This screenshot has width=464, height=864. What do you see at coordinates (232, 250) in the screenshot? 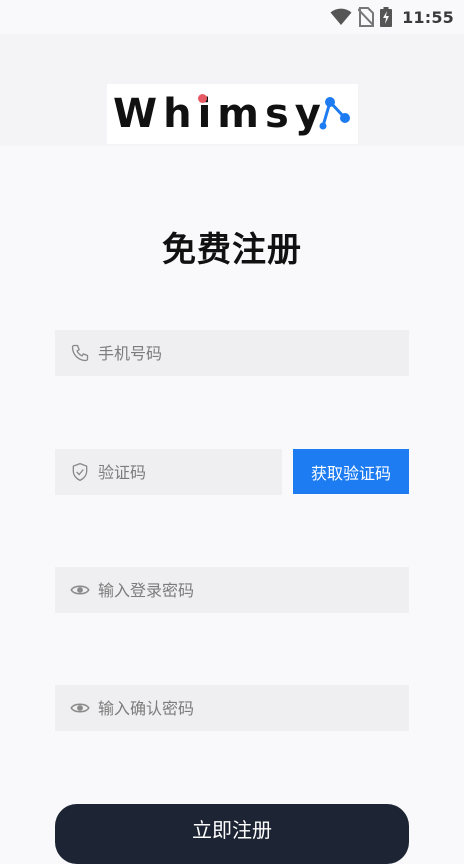
I see `page-title: 免费注册` at bounding box center [232, 250].